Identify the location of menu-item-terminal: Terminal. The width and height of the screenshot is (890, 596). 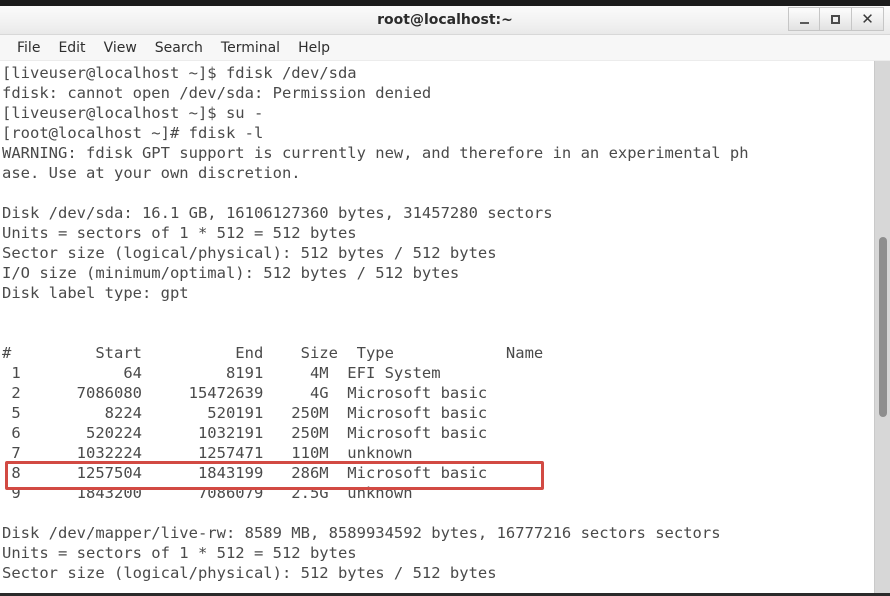
(250, 48).